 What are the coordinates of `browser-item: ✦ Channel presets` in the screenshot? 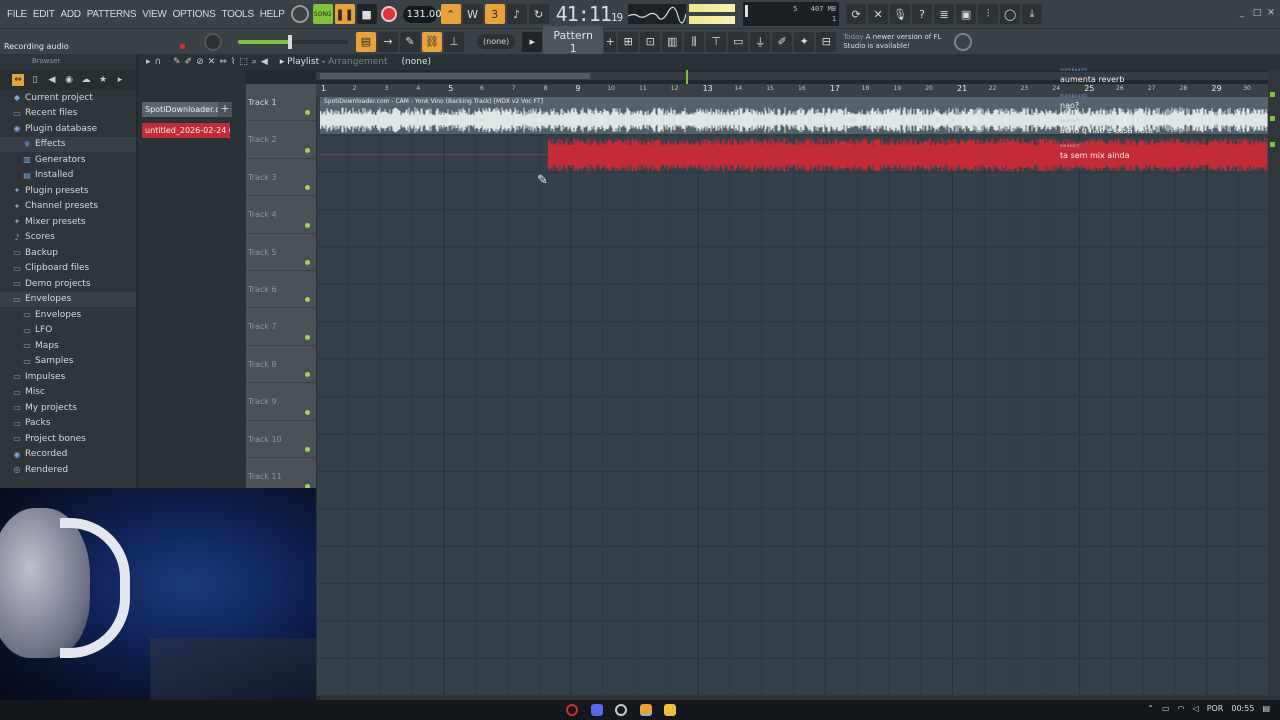 It's located at (68, 207).